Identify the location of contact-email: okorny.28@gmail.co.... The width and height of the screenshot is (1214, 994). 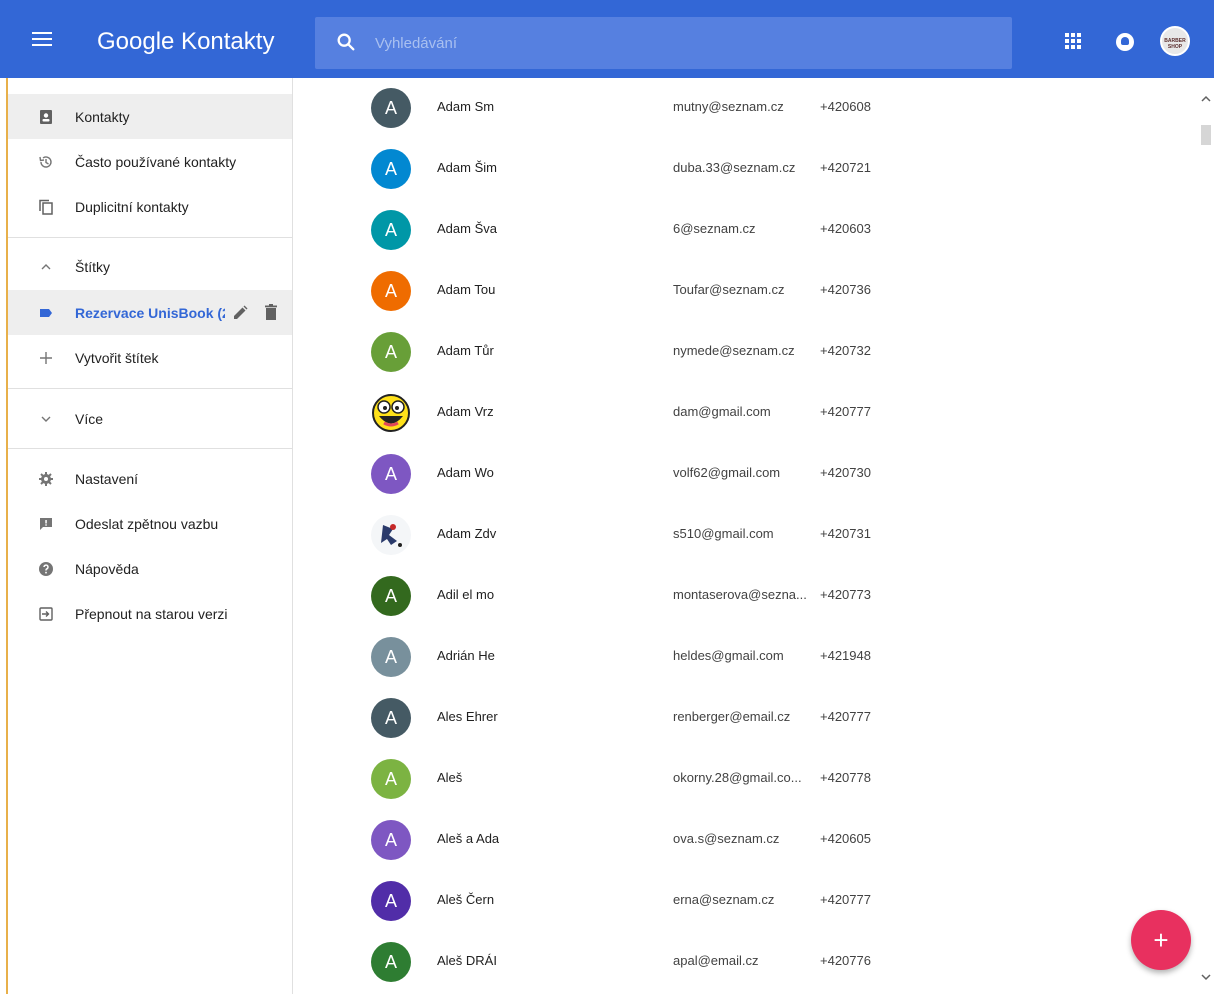
(737, 777).